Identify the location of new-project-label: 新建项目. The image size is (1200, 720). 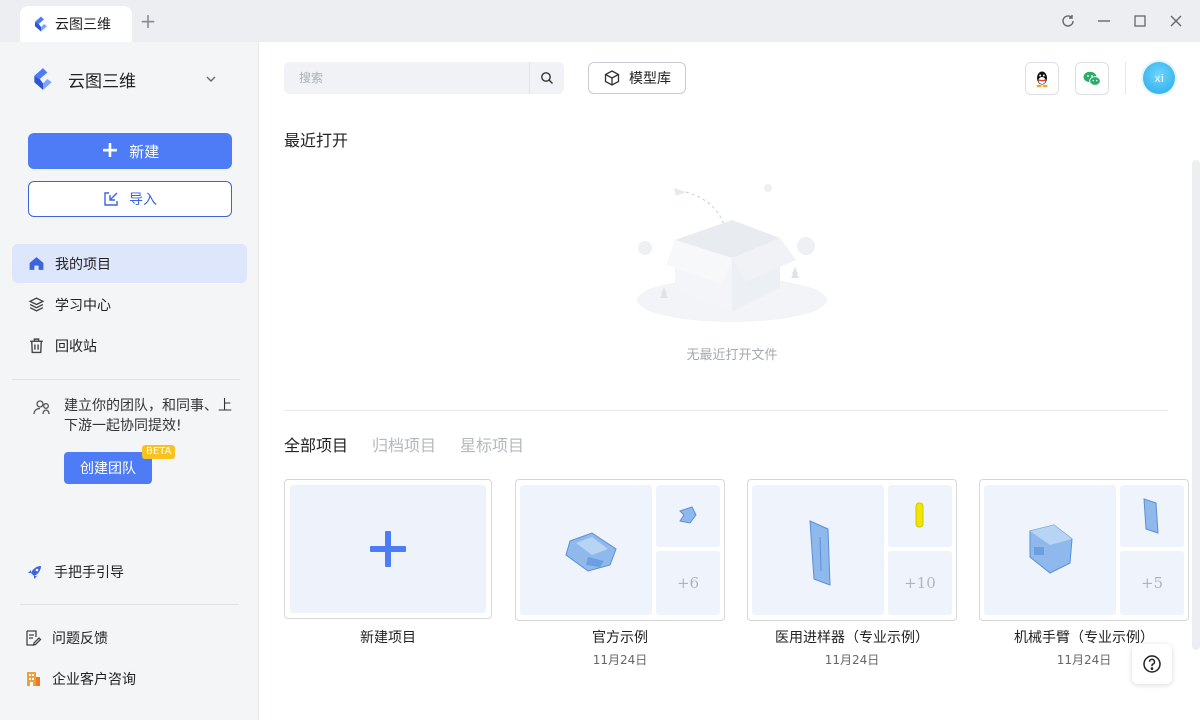
(388, 638).